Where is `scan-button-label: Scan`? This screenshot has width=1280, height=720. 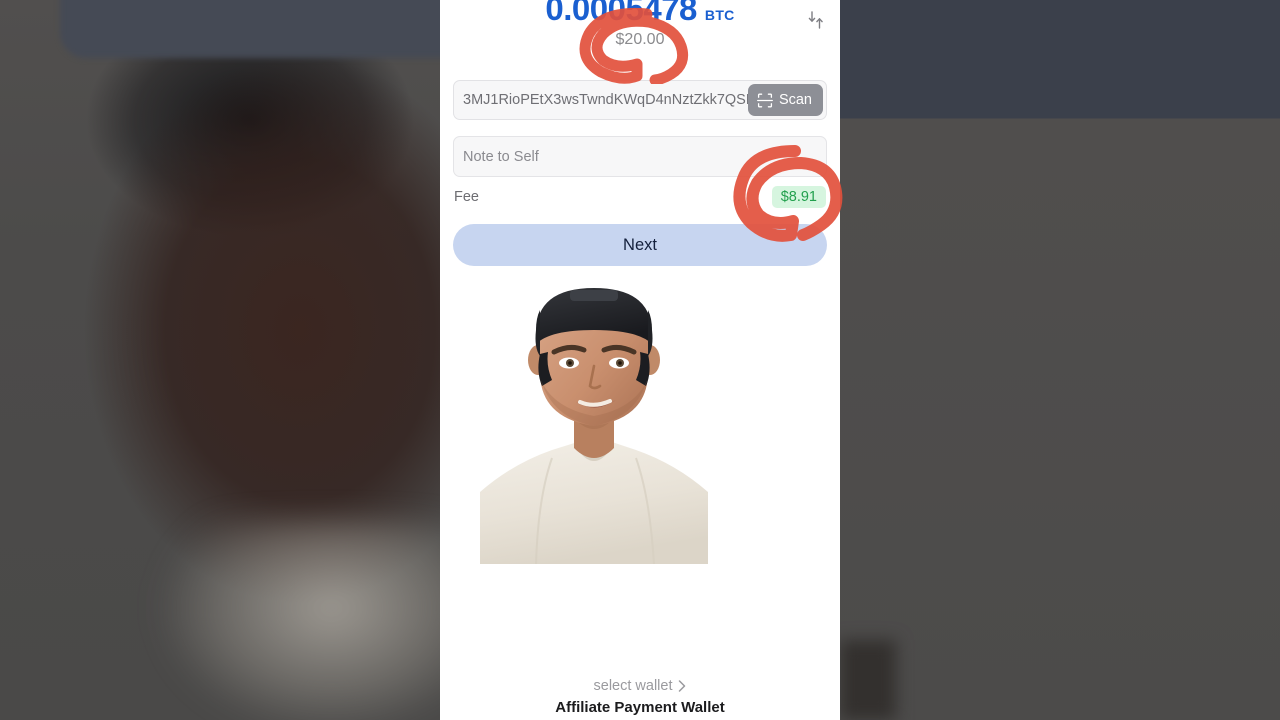 scan-button-label: Scan is located at coordinates (795, 100).